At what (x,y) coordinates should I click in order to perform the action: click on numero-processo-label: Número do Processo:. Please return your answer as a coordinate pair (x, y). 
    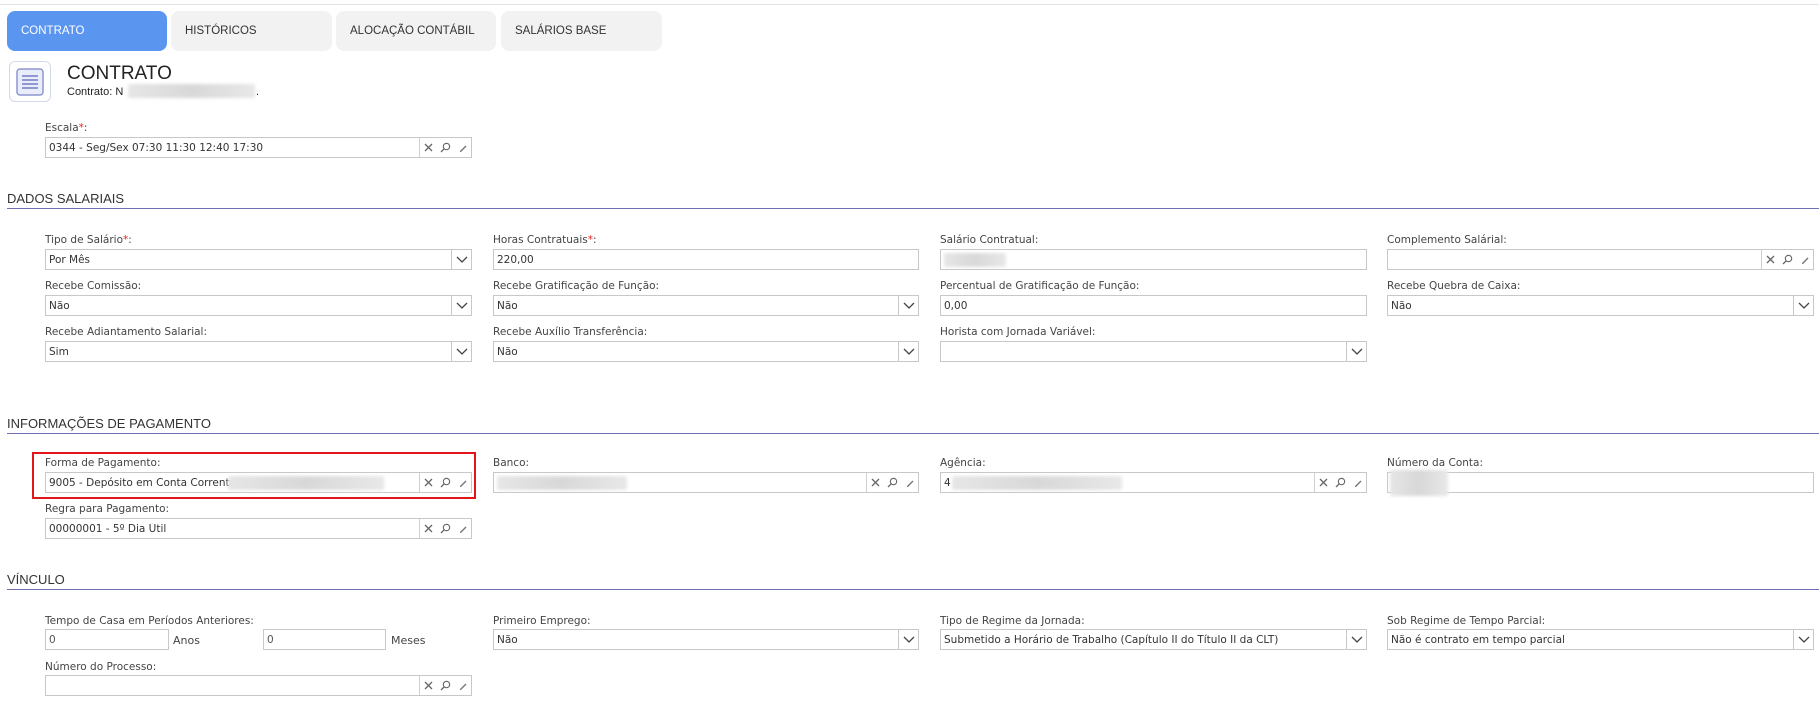
    Looking at the image, I should click on (101, 667).